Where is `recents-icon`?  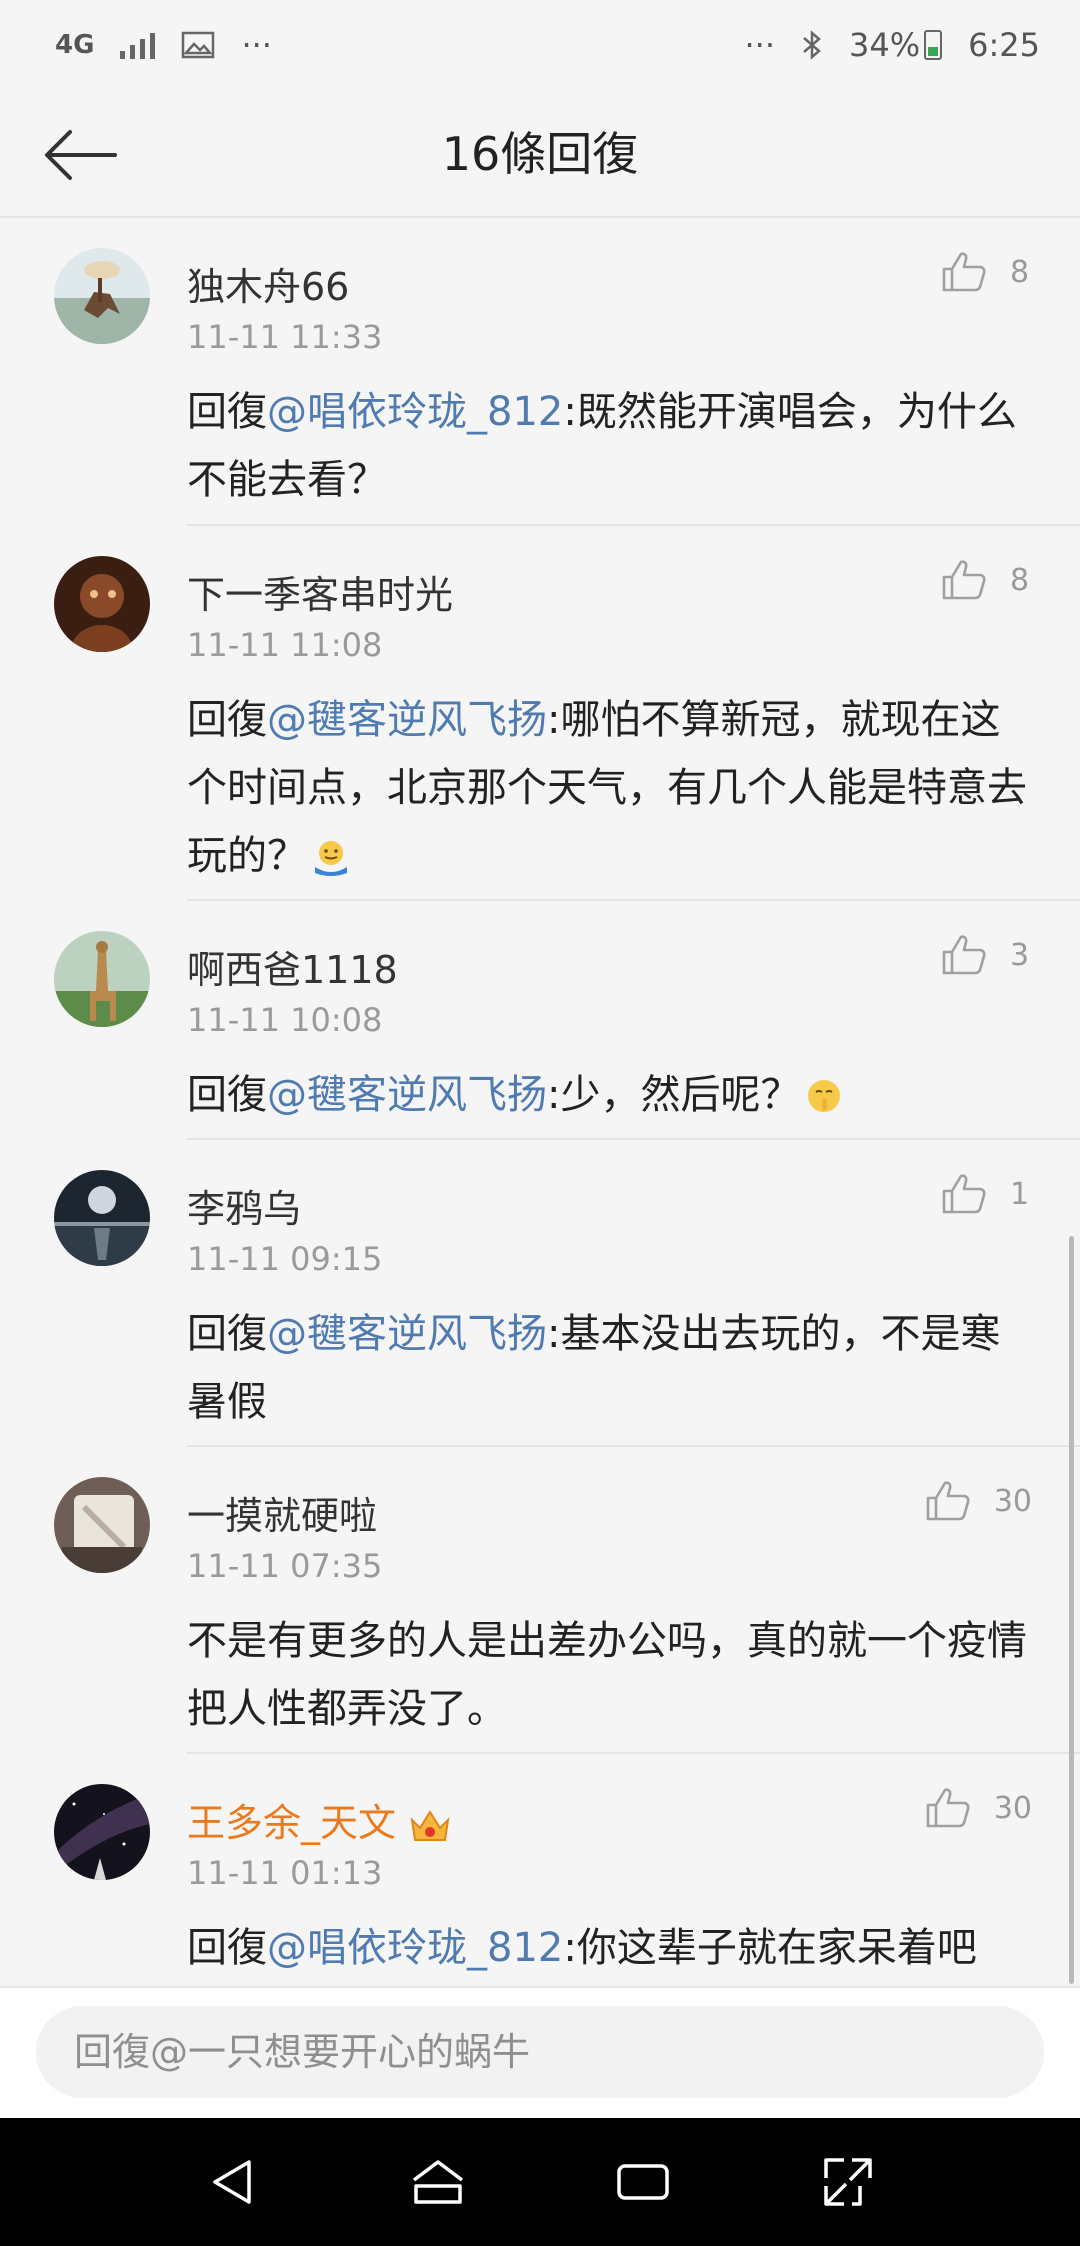 recents-icon is located at coordinates (642, 2182).